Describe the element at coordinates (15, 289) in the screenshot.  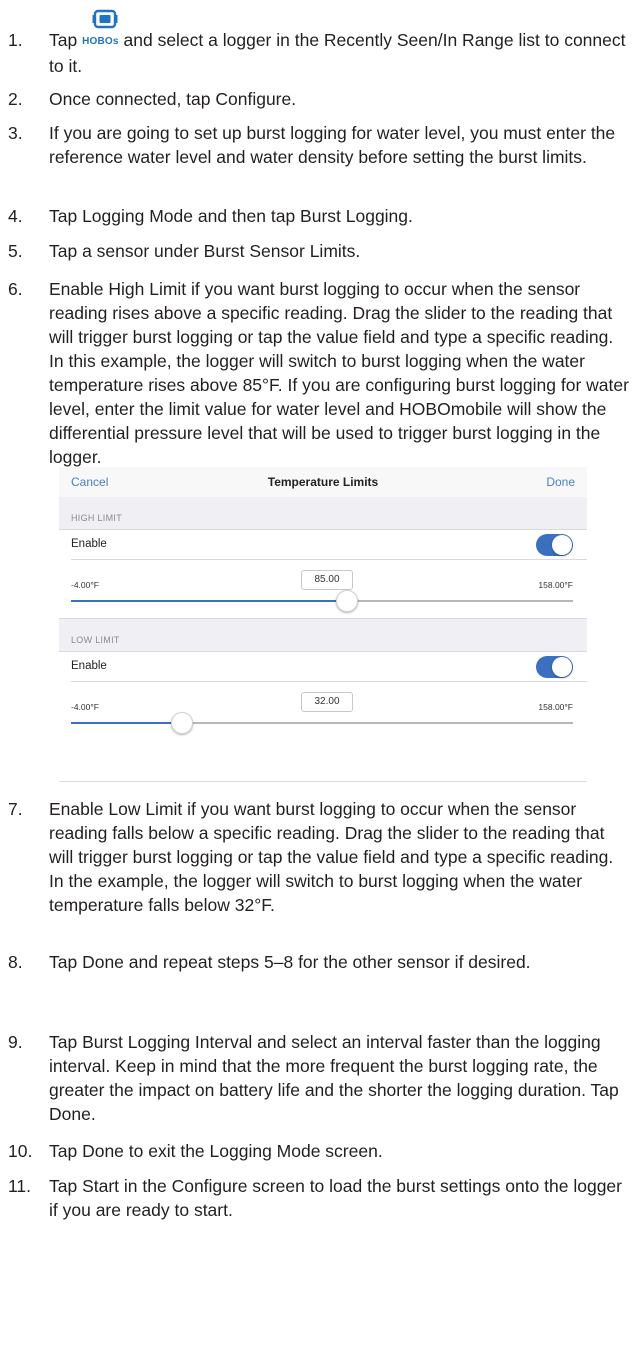
I see `step-number: 6.` at that location.